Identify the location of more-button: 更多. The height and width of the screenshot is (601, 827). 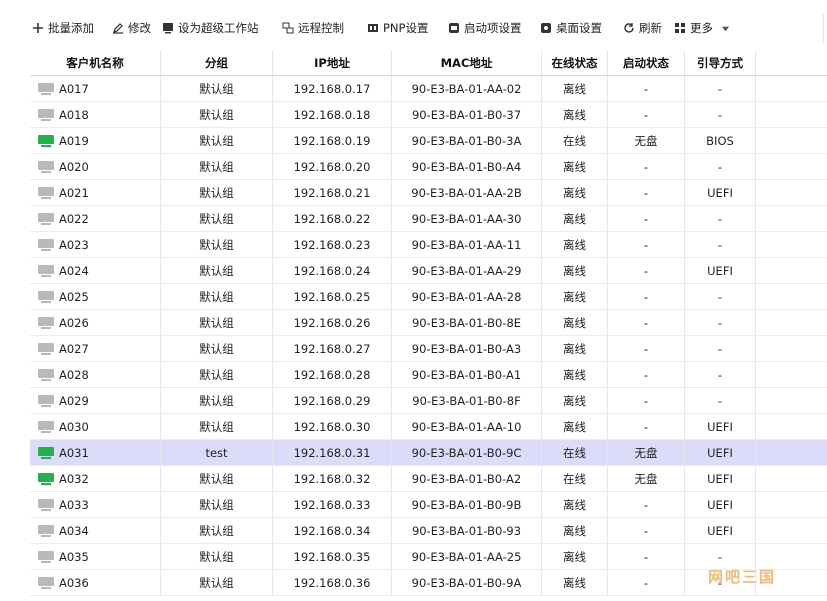
(702, 28).